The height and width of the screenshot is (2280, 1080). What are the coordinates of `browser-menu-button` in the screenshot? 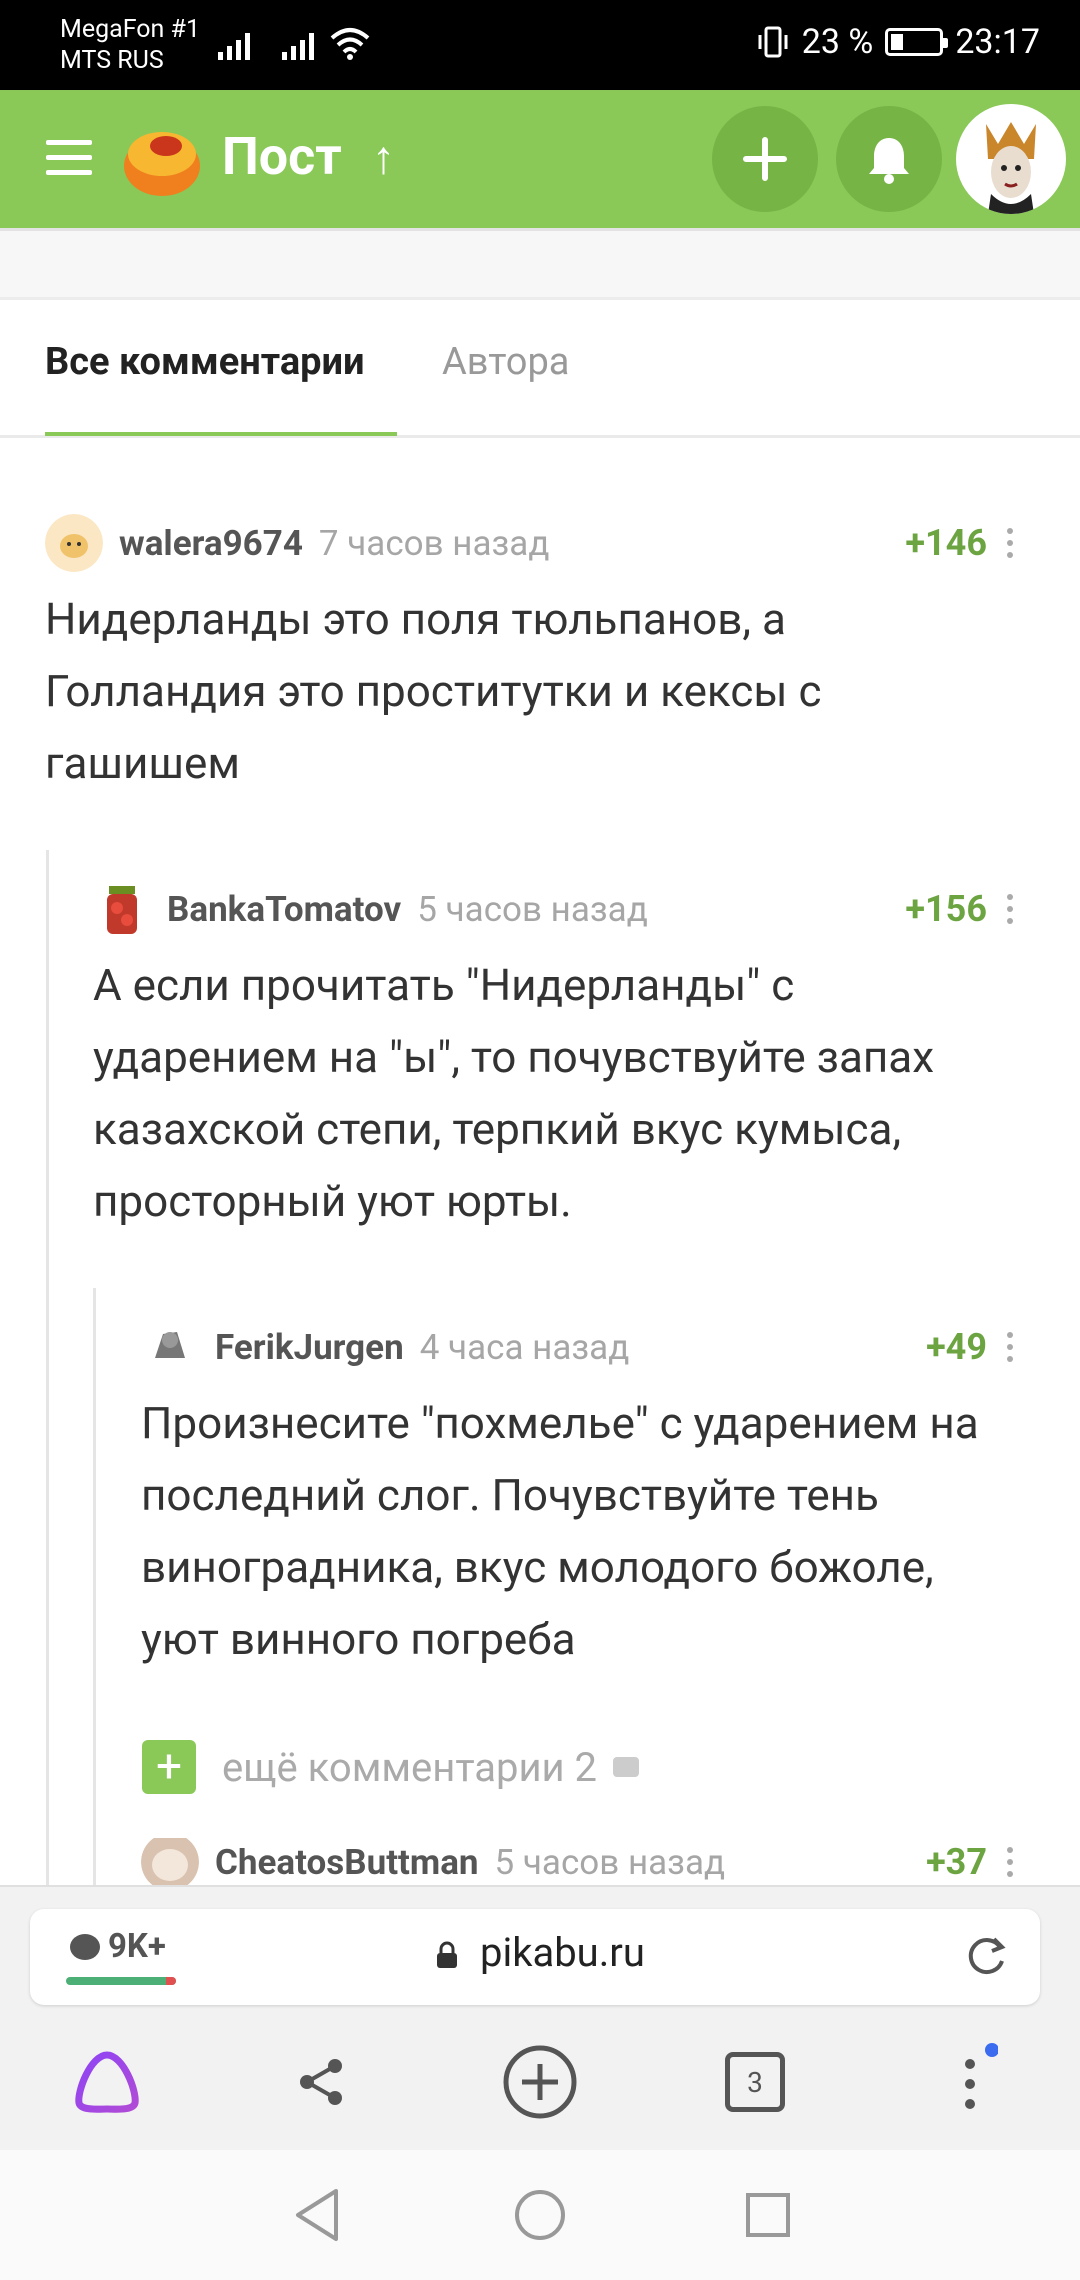 It's located at (973, 2082).